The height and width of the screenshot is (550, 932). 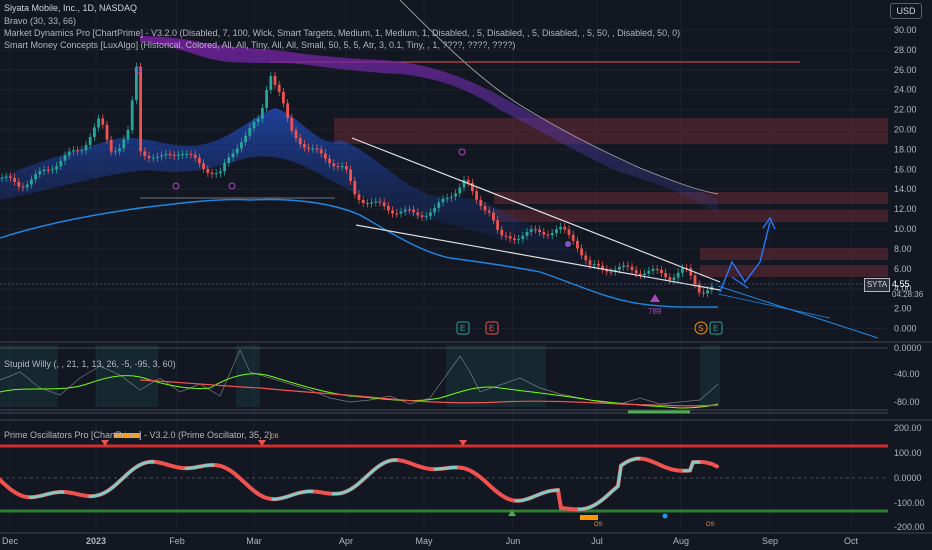 I want to click on price-tick-label: 10.00, so click(x=905, y=229).